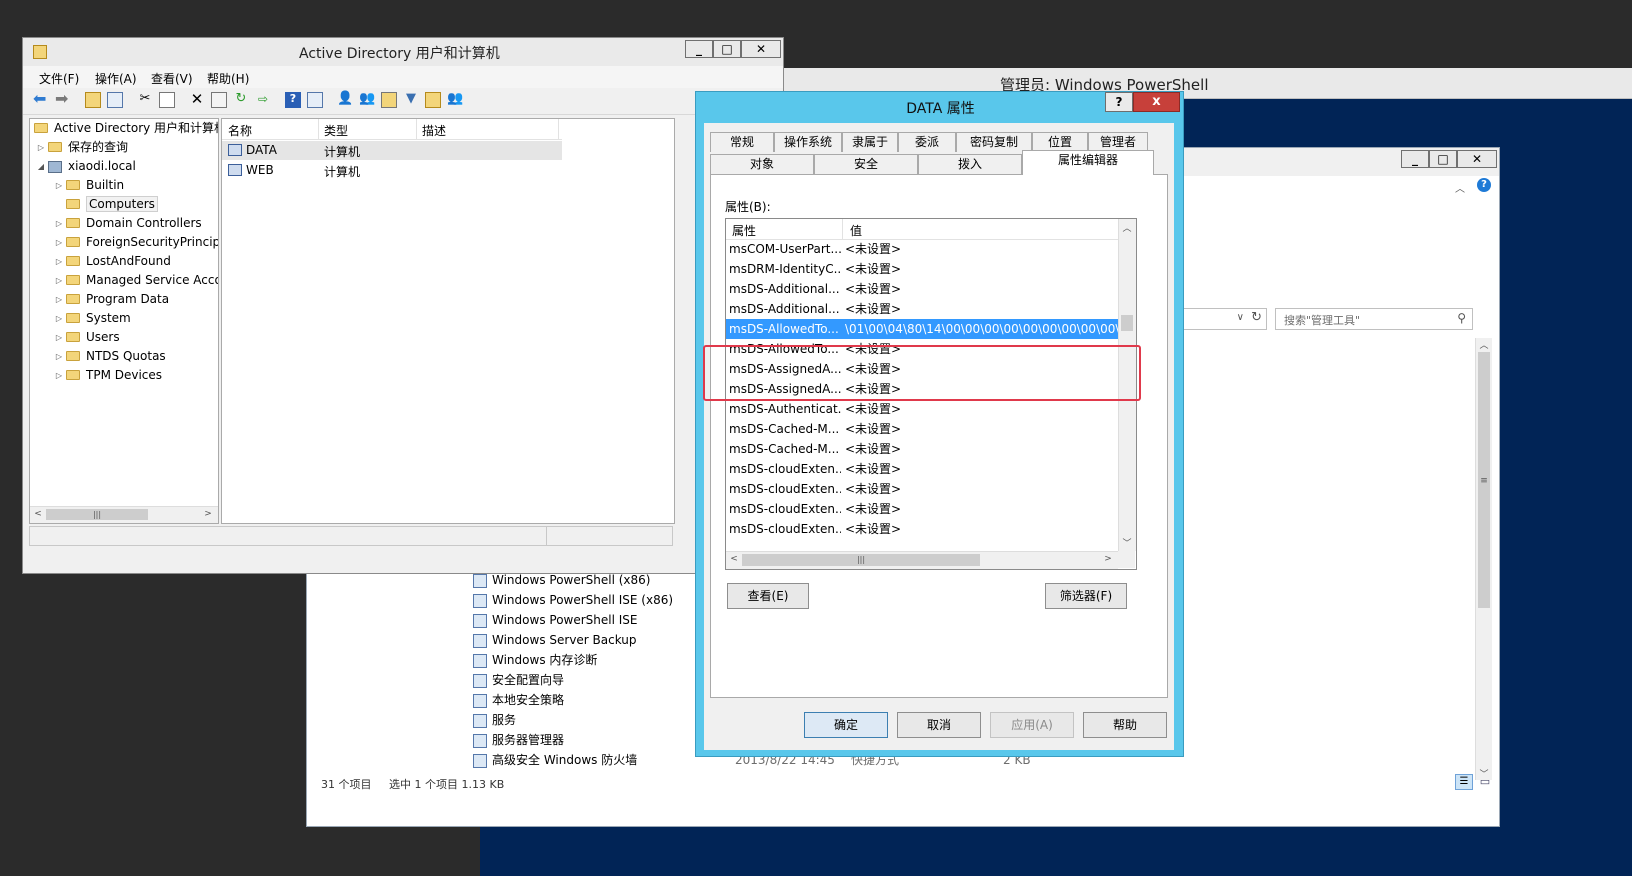 The height and width of the screenshot is (876, 1632). I want to click on collapse-icon: ◢, so click(41, 166).